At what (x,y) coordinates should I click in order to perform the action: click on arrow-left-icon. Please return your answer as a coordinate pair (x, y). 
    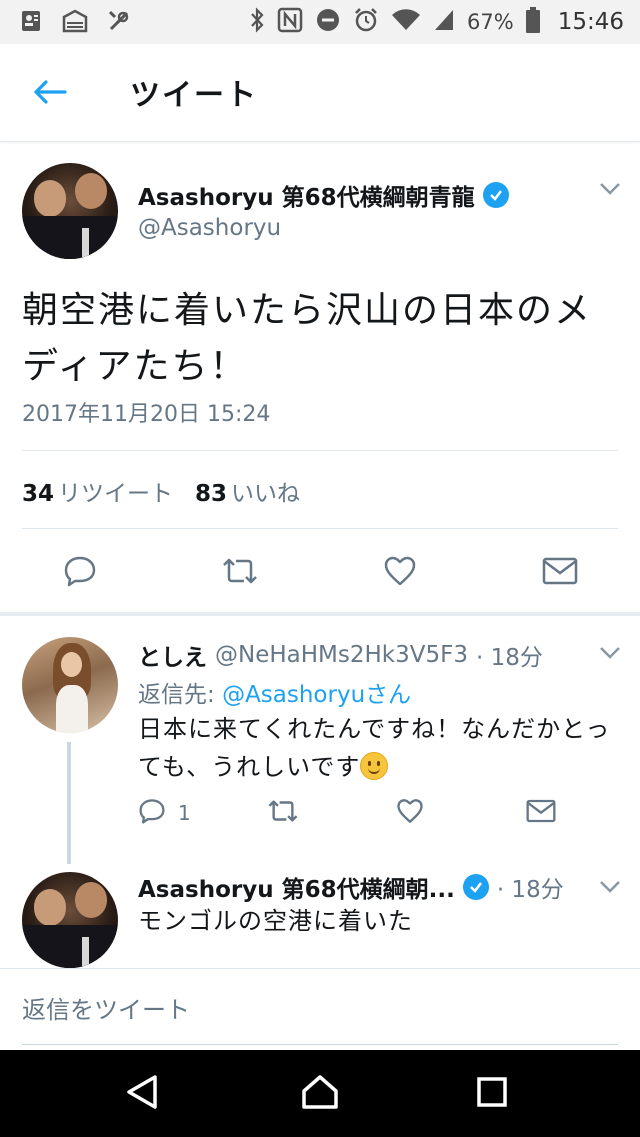
    Looking at the image, I should click on (50, 94).